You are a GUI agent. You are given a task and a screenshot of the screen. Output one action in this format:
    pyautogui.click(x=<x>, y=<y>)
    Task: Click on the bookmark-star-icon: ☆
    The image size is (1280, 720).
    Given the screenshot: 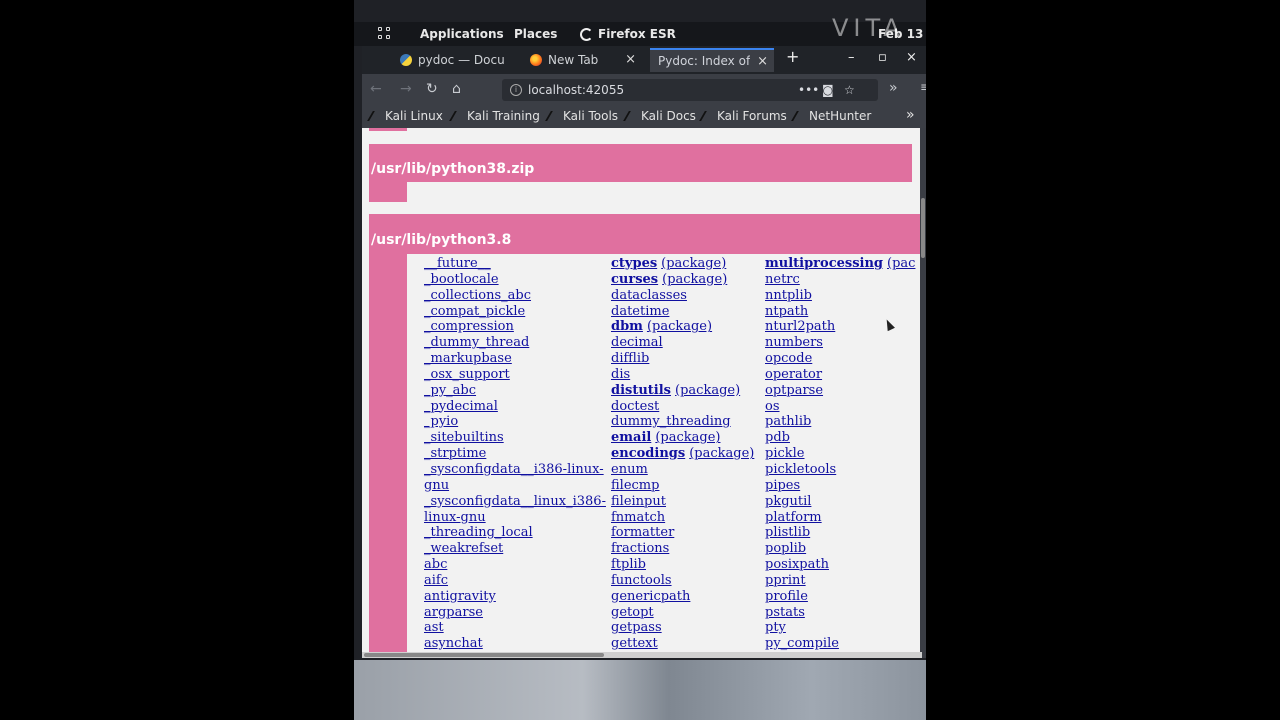 What is the action you would take?
    pyautogui.click(x=849, y=90)
    